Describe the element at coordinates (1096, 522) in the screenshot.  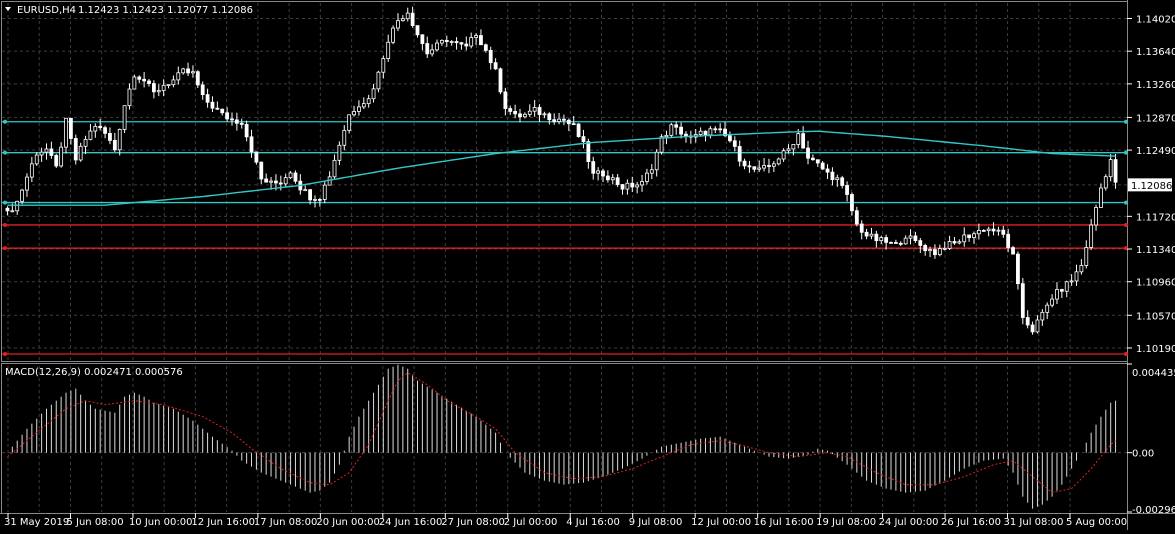
I see `time-tick-label: 5 Aug 00:00` at that location.